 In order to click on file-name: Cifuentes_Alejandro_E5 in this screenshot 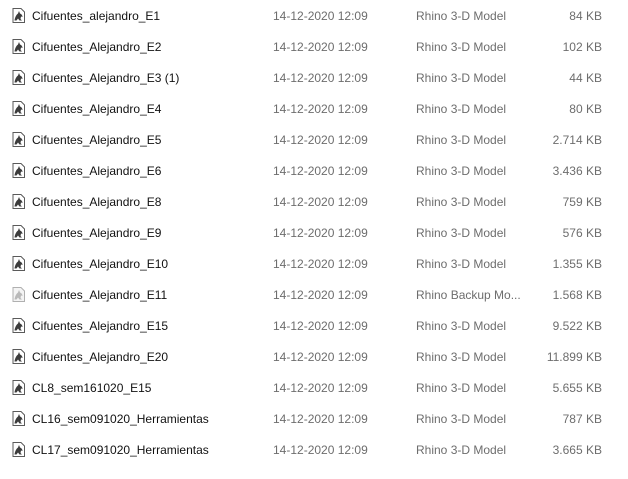, I will do `click(96, 140)`.